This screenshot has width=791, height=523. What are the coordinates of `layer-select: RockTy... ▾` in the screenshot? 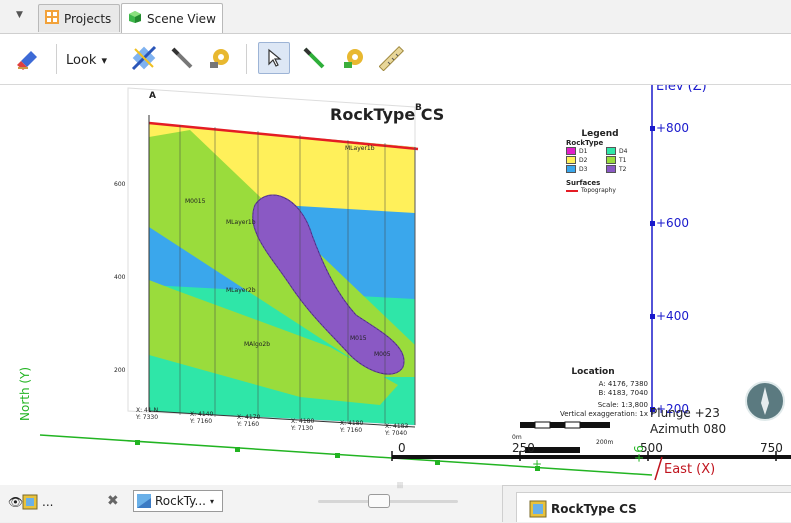 It's located at (178, 501).